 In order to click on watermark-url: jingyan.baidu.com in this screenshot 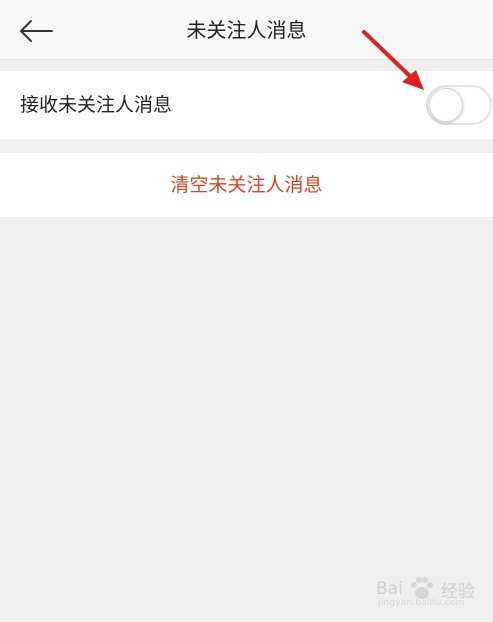, I will do `click(421, 603)`.